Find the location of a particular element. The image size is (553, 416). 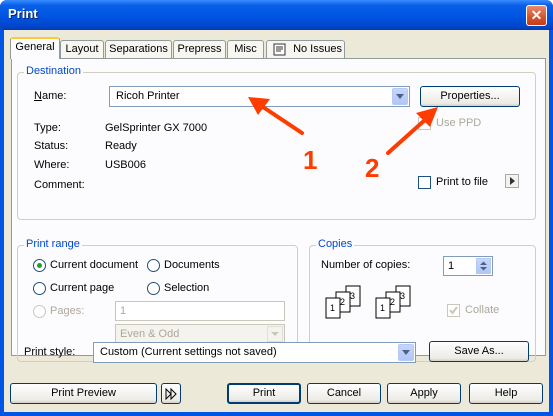

print-style-select: Custom (Current settings not saved) is located at coordinates (254, 352).